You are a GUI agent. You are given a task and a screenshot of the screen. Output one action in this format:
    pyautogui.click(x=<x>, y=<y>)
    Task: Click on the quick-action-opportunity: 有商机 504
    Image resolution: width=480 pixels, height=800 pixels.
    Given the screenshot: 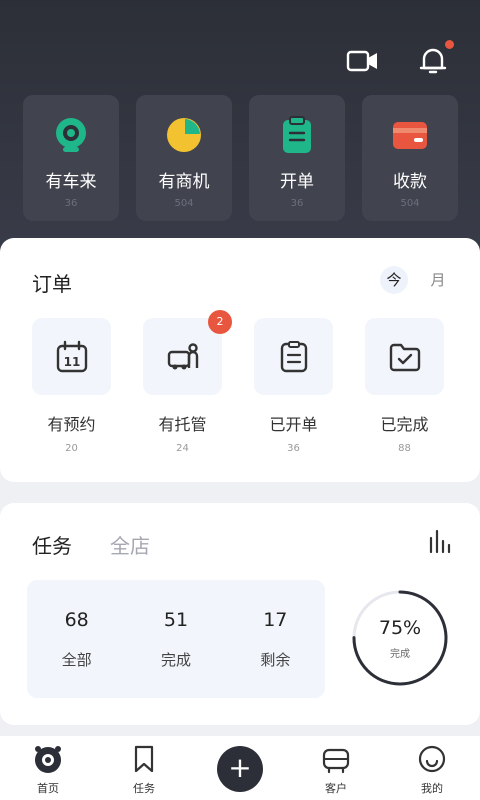 What is the action you would take?
    pyautogui.click(x=184, y=158)
    